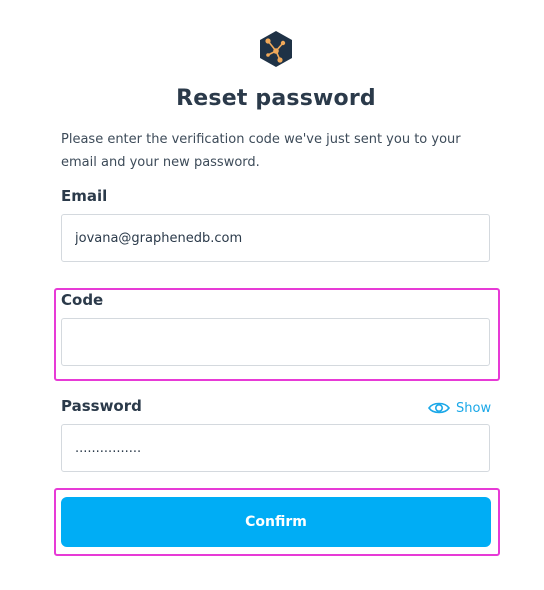  I want to click on eye-icon, so click(439, 408).